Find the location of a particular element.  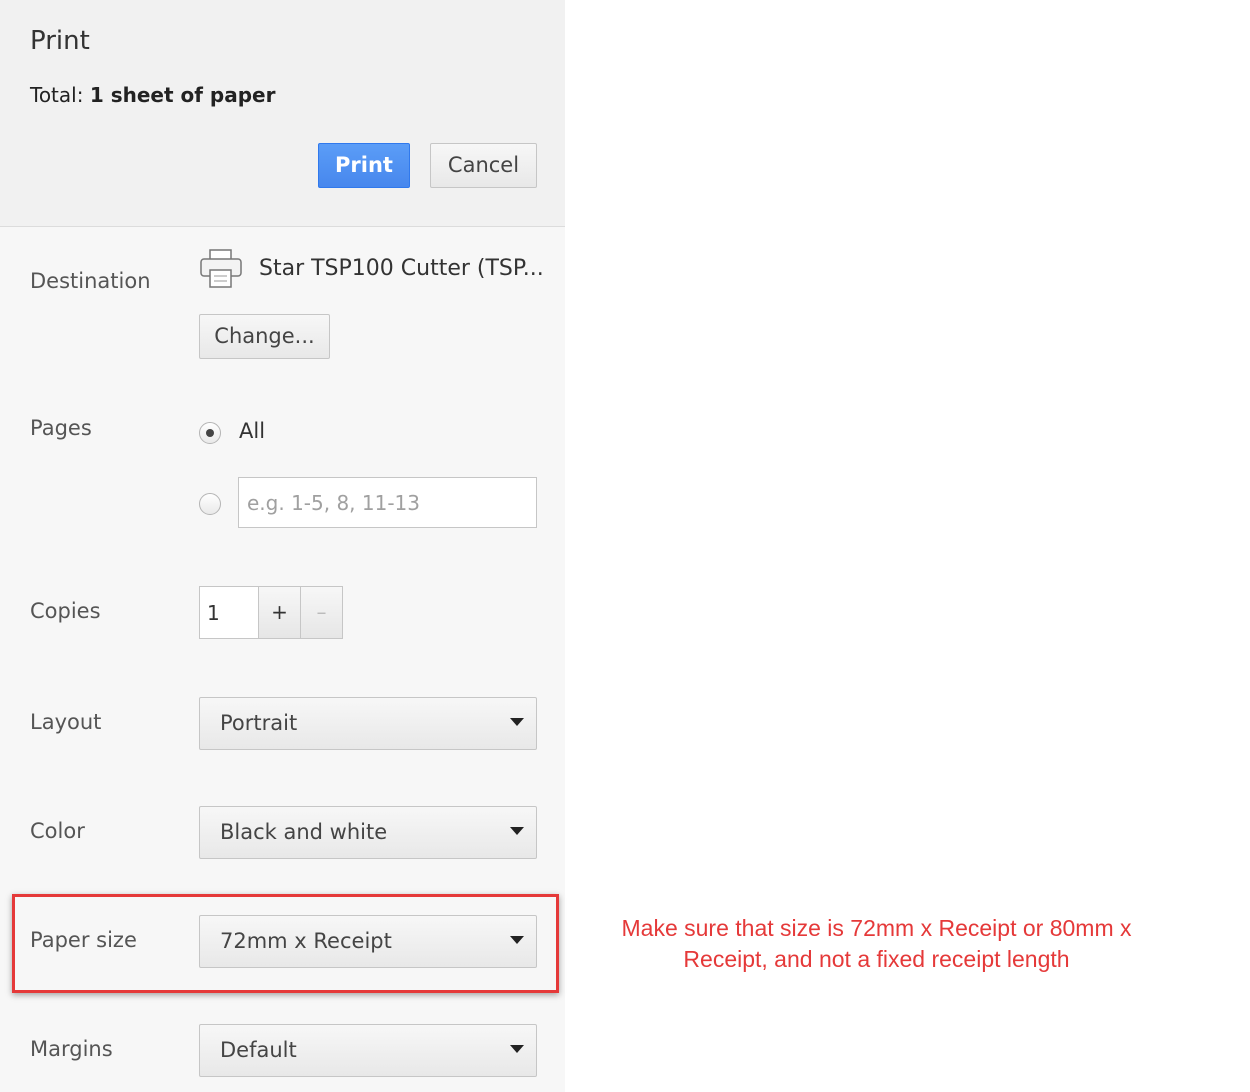

dialog-title: Print is located at coordinates (60, 41).